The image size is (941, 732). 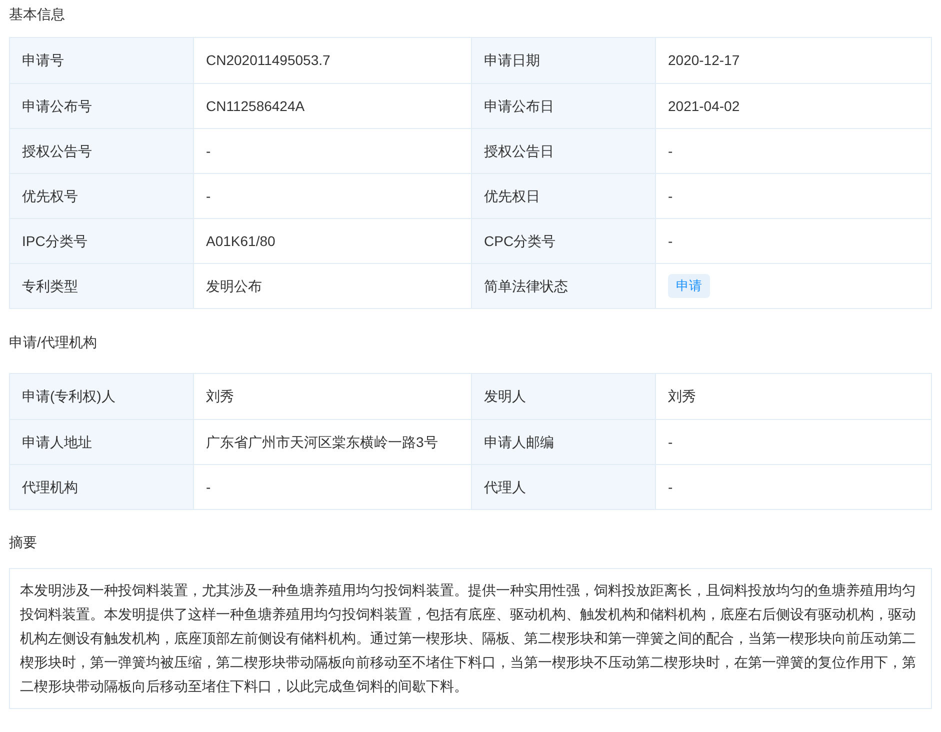 What do you see at coordinates (102, 442) in the screenshot?
I see `label-cell: 申请人地址` at bounding box center [102, 442].